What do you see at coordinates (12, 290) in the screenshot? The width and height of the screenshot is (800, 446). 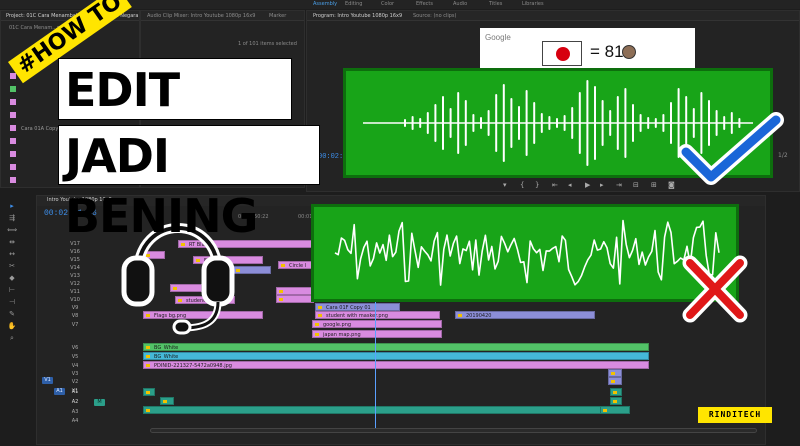 I see `slip-tool-icon: ⊢` at bounding box center [12, 290].